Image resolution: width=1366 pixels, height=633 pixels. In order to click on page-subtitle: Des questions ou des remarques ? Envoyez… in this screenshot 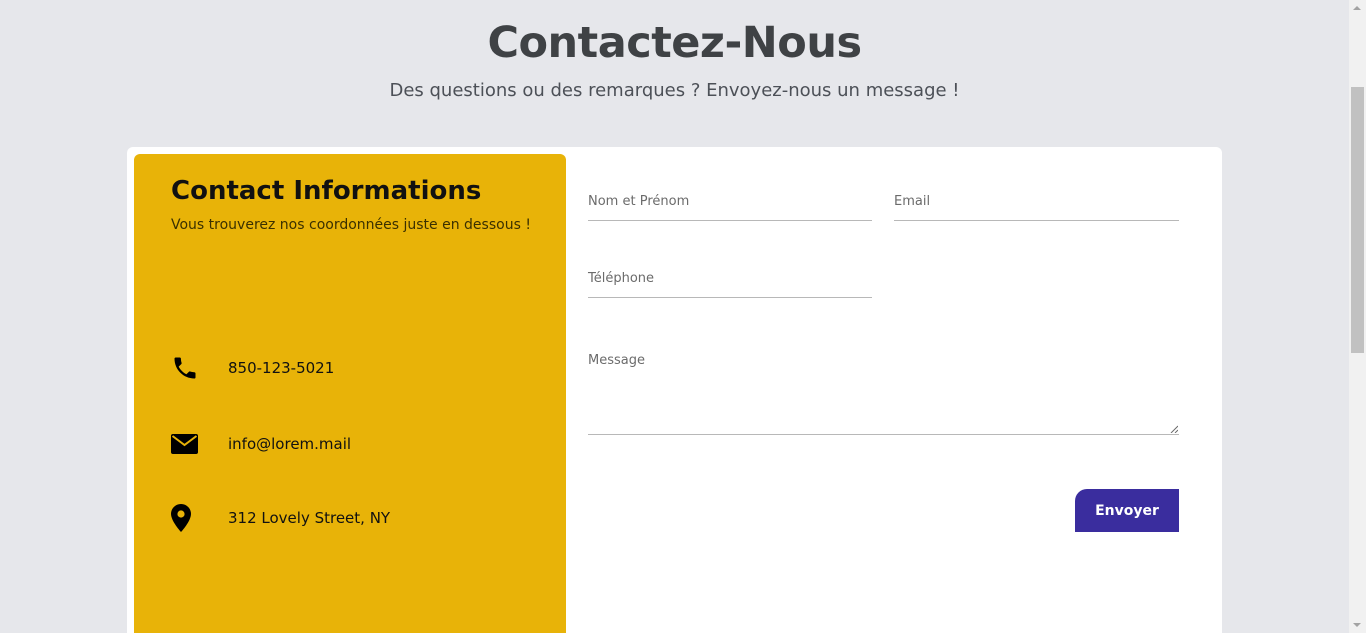, I will do `click(674, 90)`.